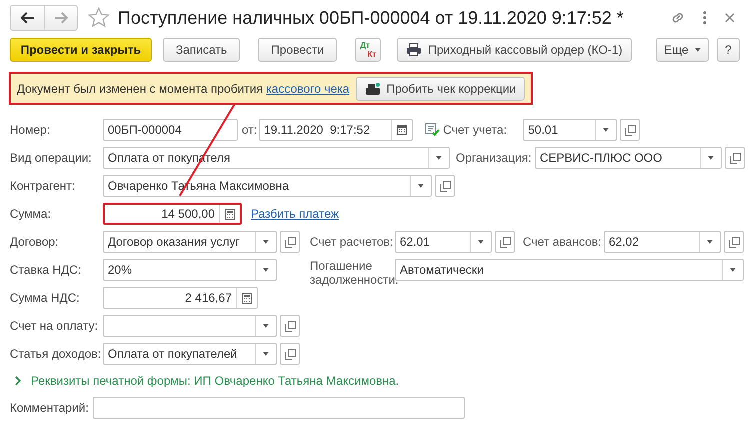  What do you see at coordinates (46, 270) in the screenshot?
I see `field-label: Ставка НДС:` at bounding box center [46, 270].